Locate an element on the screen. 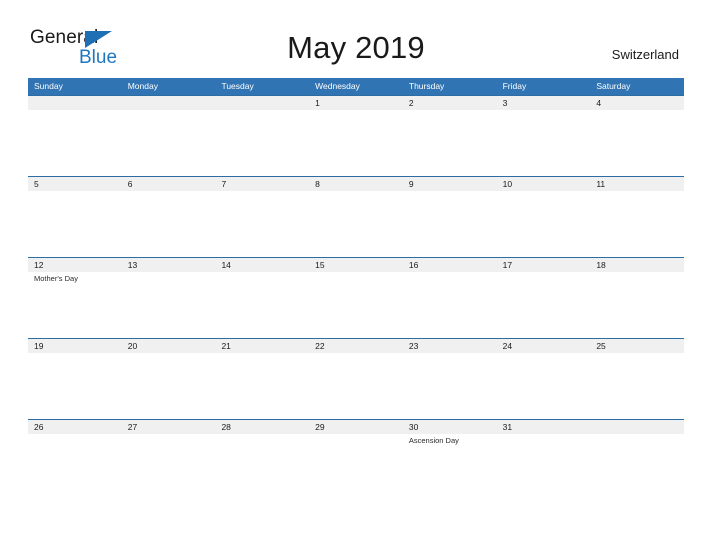 The image size is (712, 550). week-row: 19 20 21 22 23 24 25 is located at coordinates (356, 378).